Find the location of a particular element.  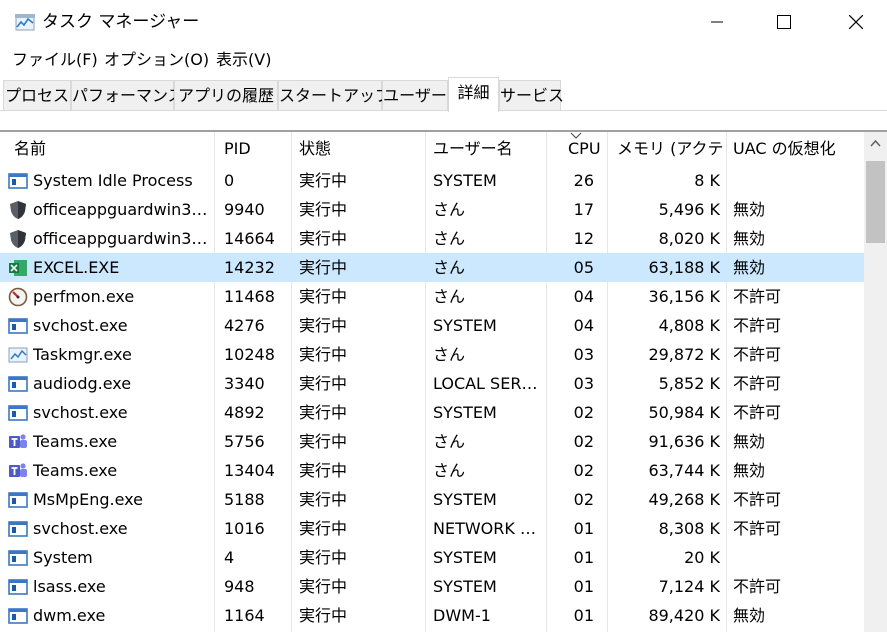

cell-pid: 14232 is located at coordinates (249, 267).